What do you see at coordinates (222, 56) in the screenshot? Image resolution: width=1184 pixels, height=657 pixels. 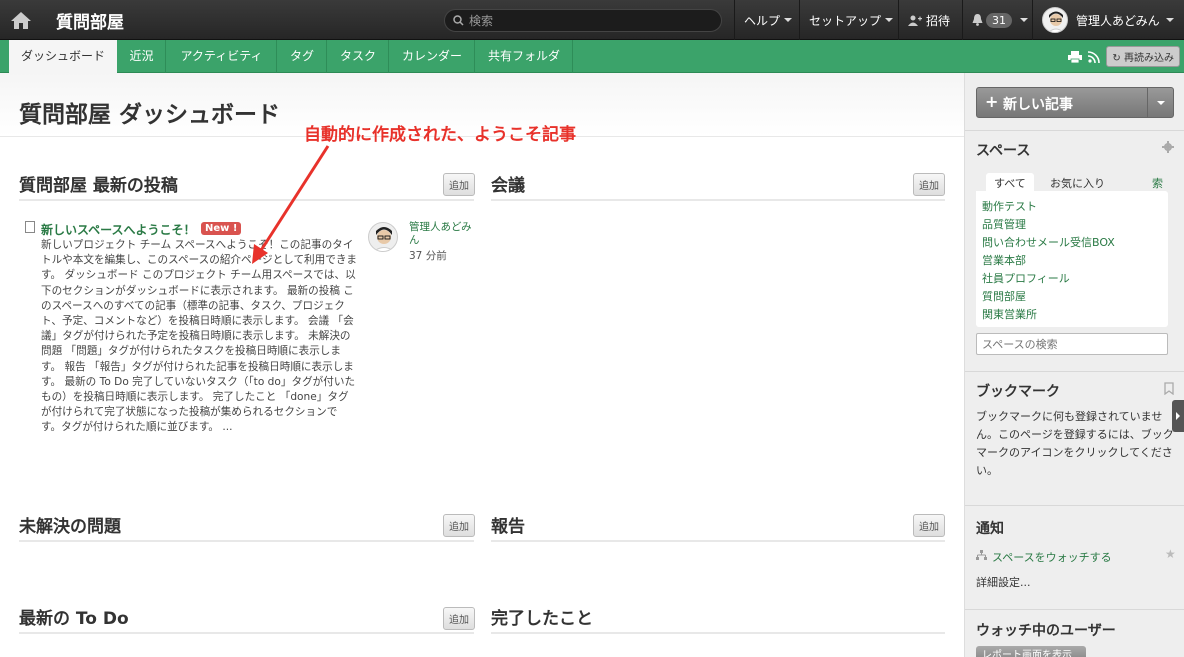 I see `tab-activity: アクティビティ` at bounding box center [222, 56].